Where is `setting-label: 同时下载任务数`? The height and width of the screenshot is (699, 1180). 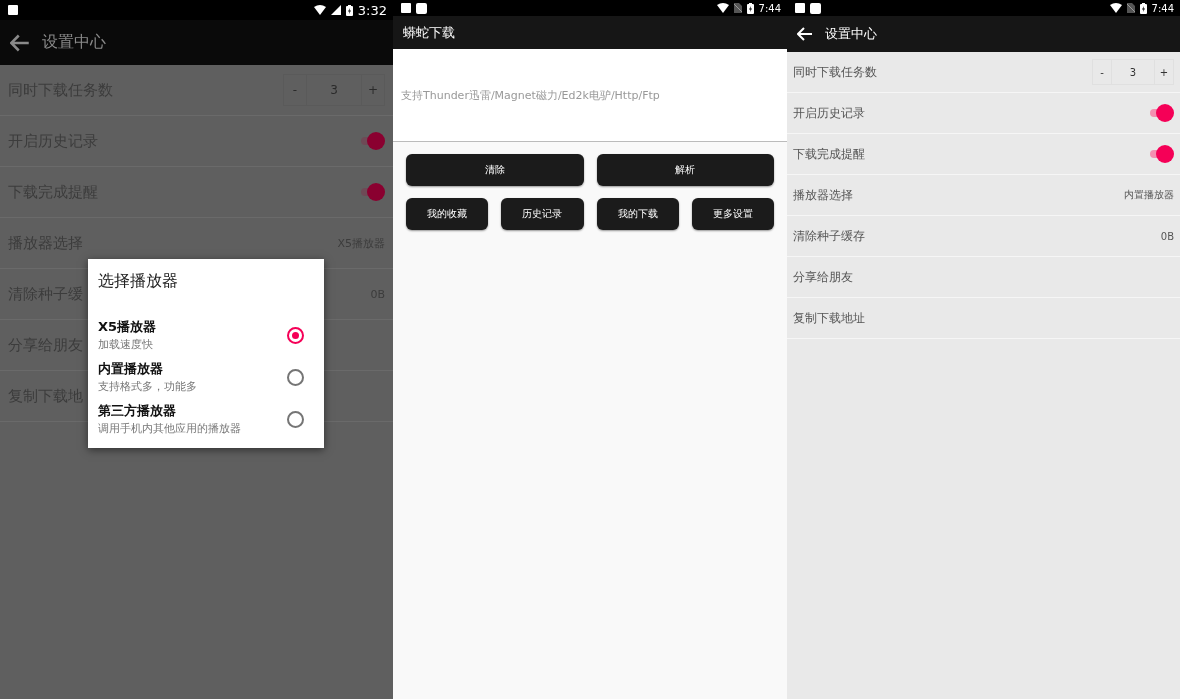 setting-label: 同时下载任务数 is located at coordinates (939, 72).